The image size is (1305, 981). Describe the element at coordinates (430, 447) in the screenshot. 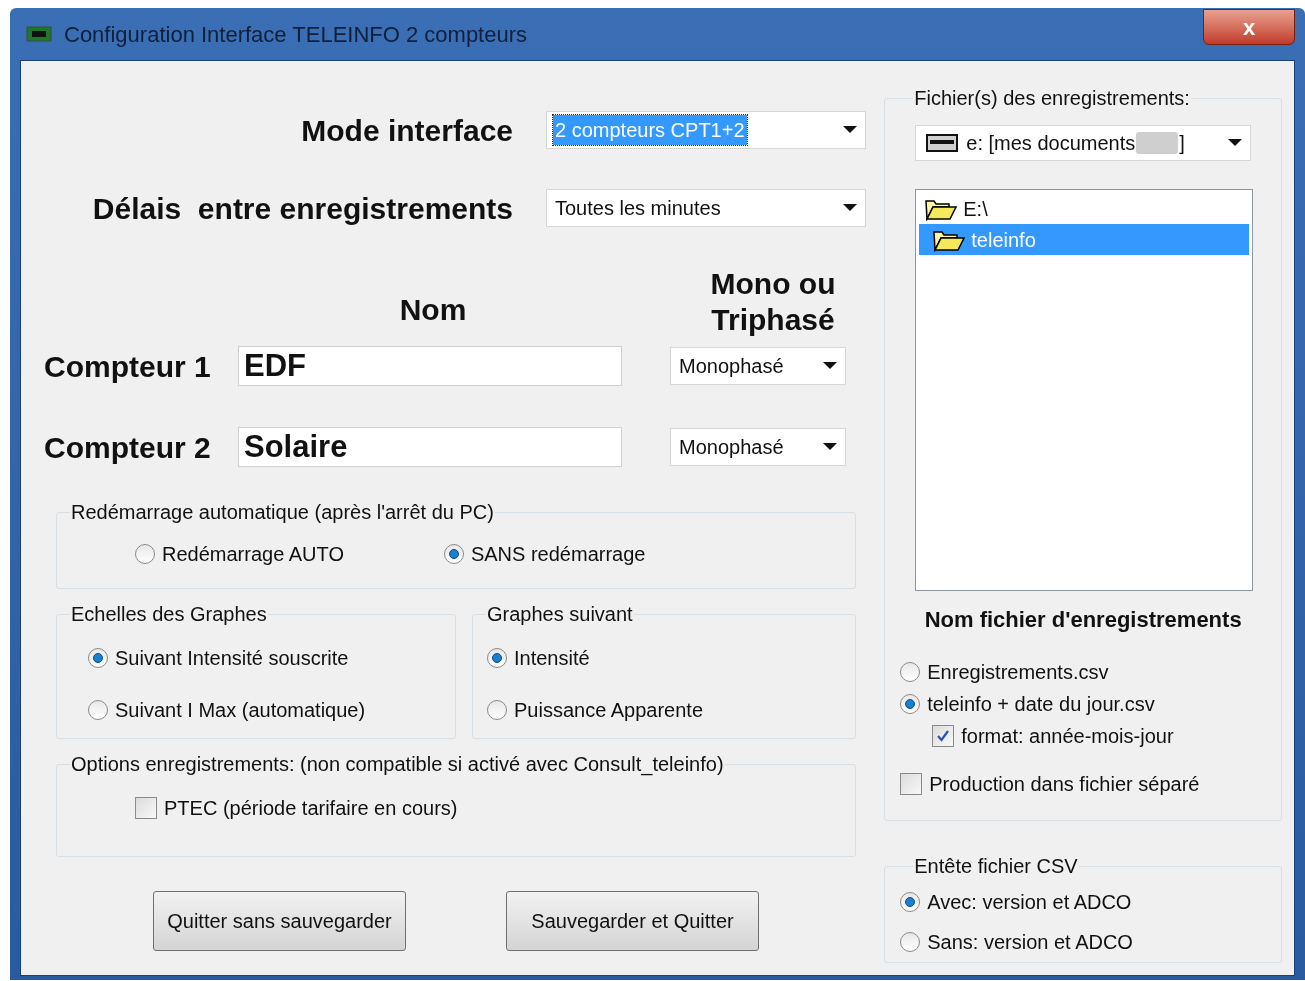

I see `name-input: Solaire` at that location.